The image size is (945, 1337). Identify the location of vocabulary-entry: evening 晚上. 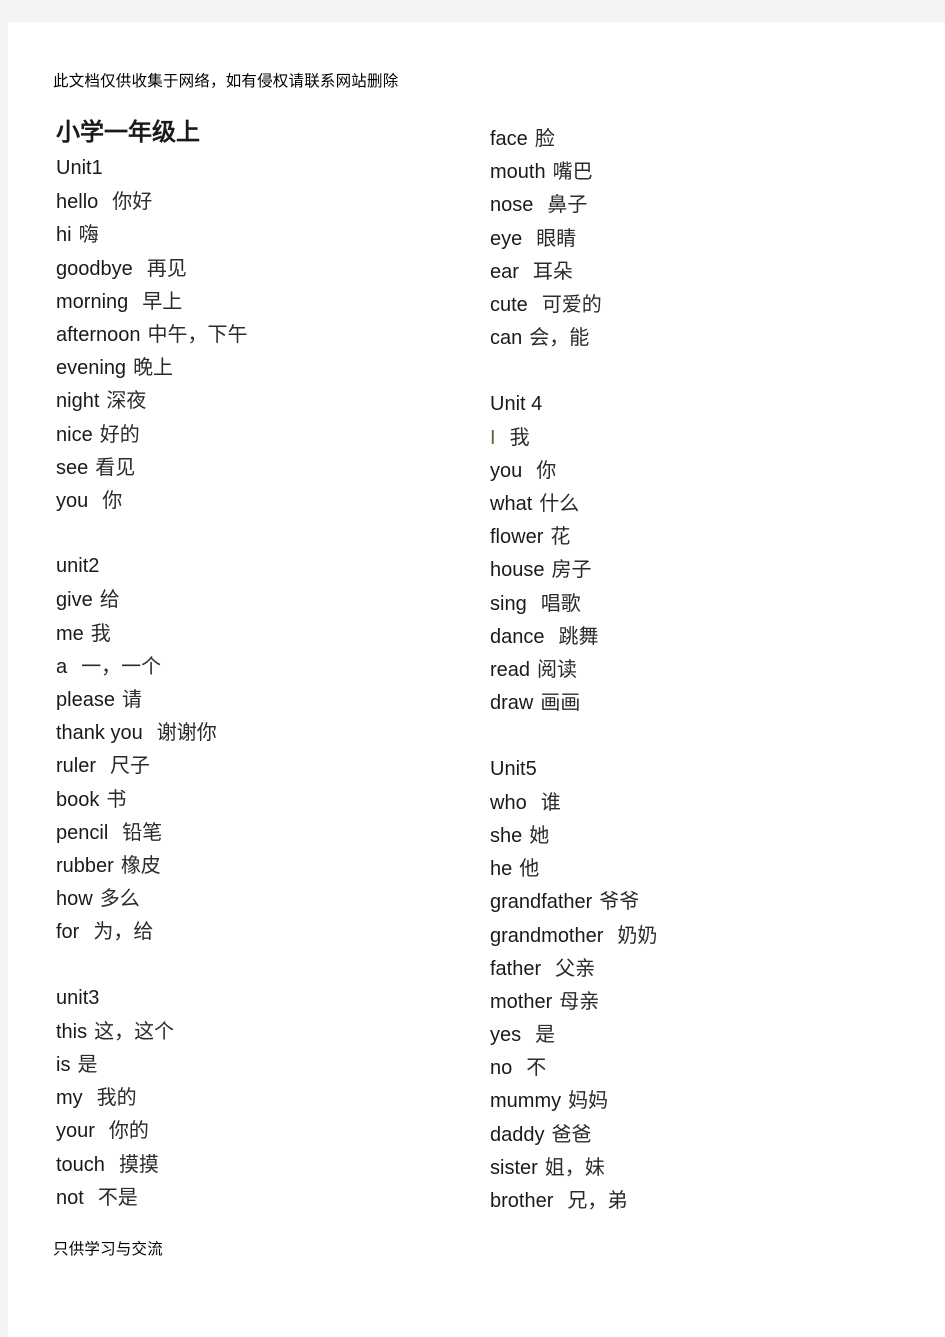
(261, 367).